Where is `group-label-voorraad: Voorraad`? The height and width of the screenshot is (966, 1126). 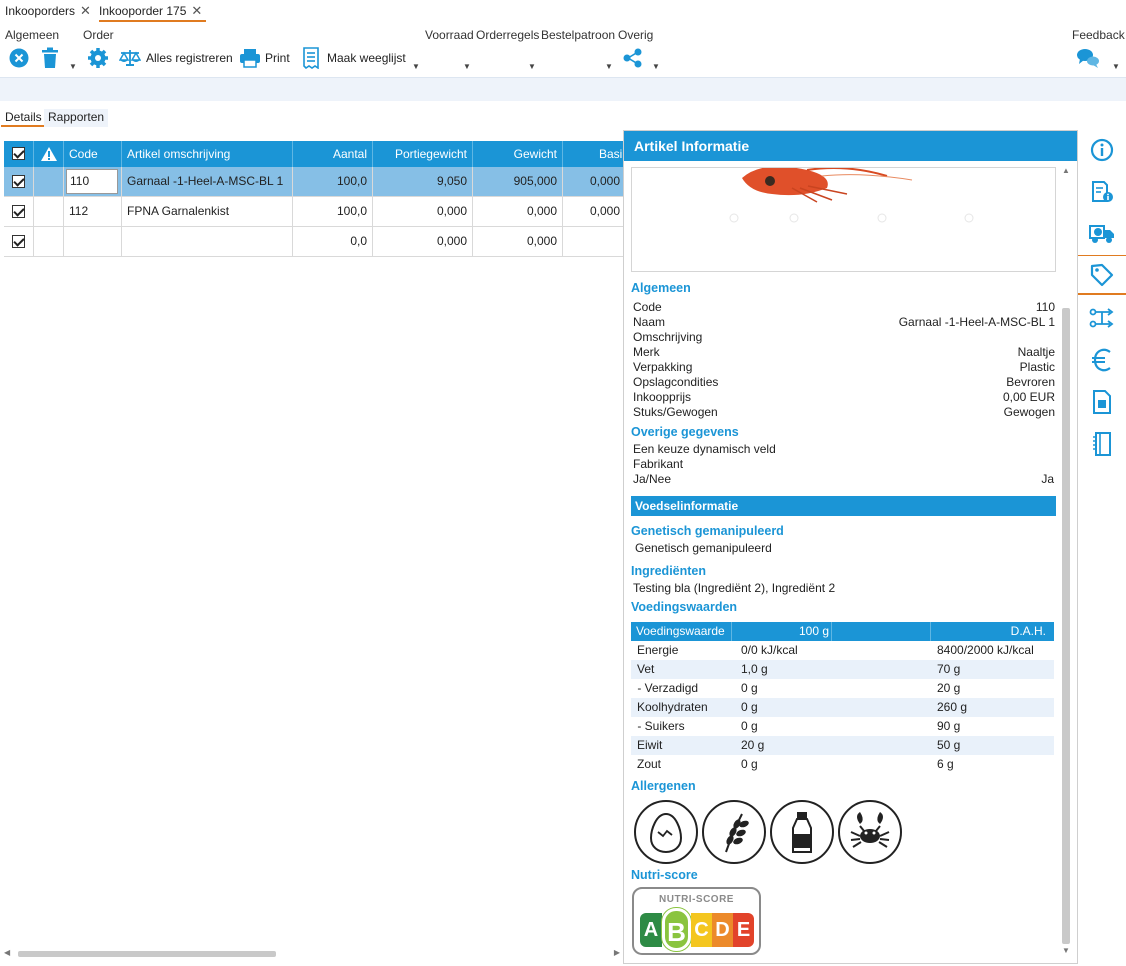 group-label-voorraad: Voorraad is located at coordinates (449, 35).